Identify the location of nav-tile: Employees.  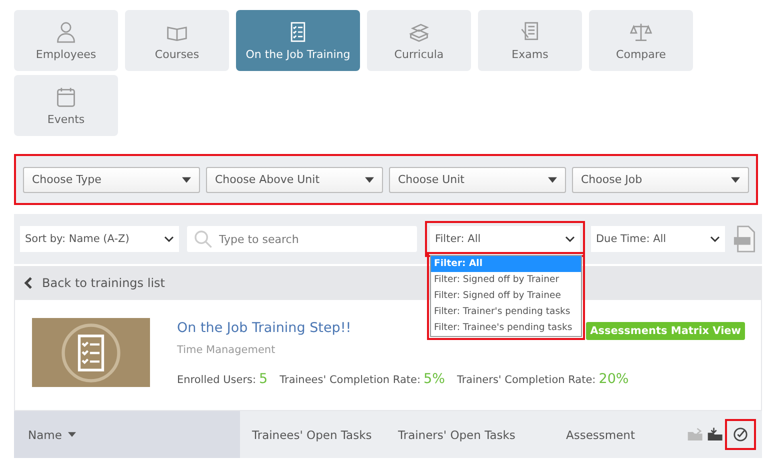
(66, 40).